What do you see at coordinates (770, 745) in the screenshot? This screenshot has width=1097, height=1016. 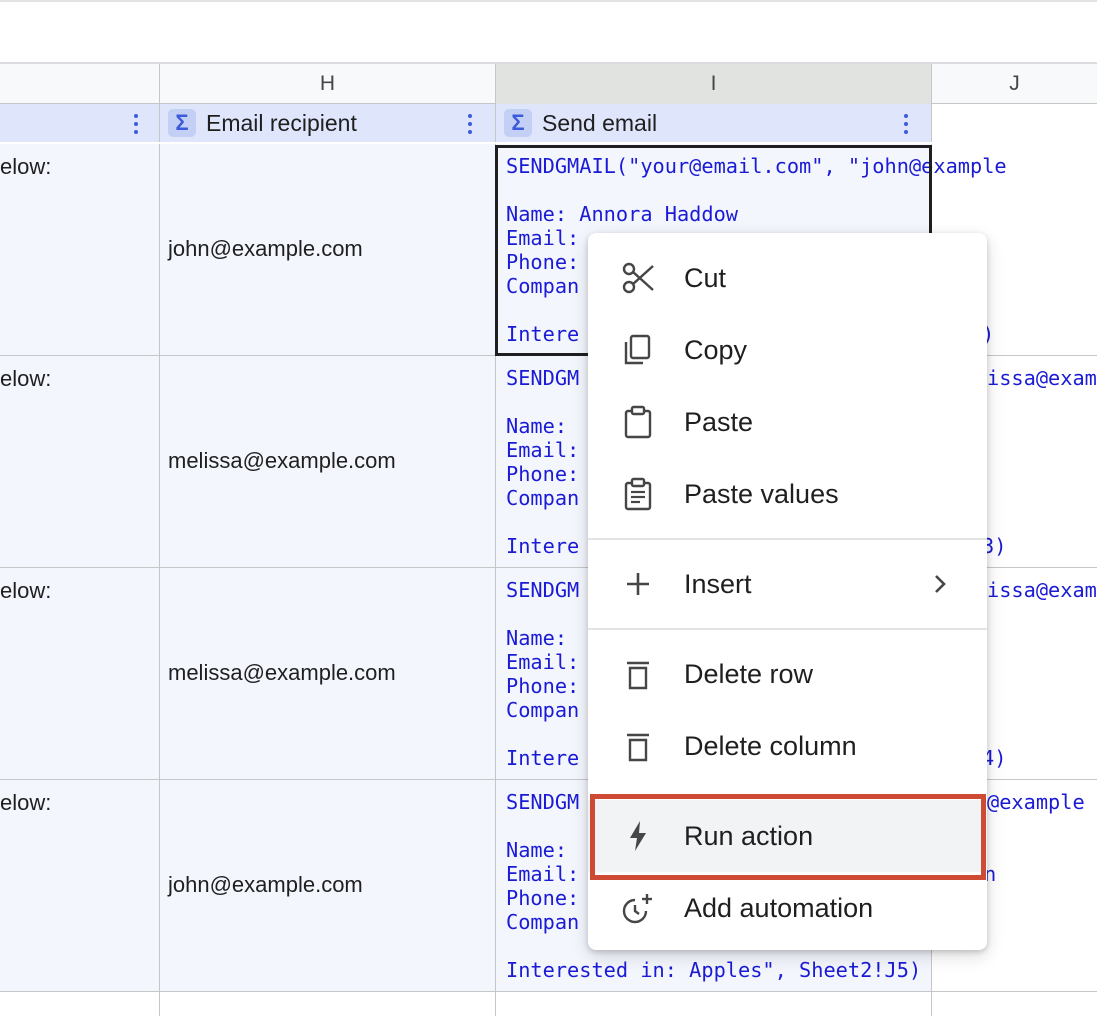 I see `menu-label: Delete column` at bounding box center [770, 745].